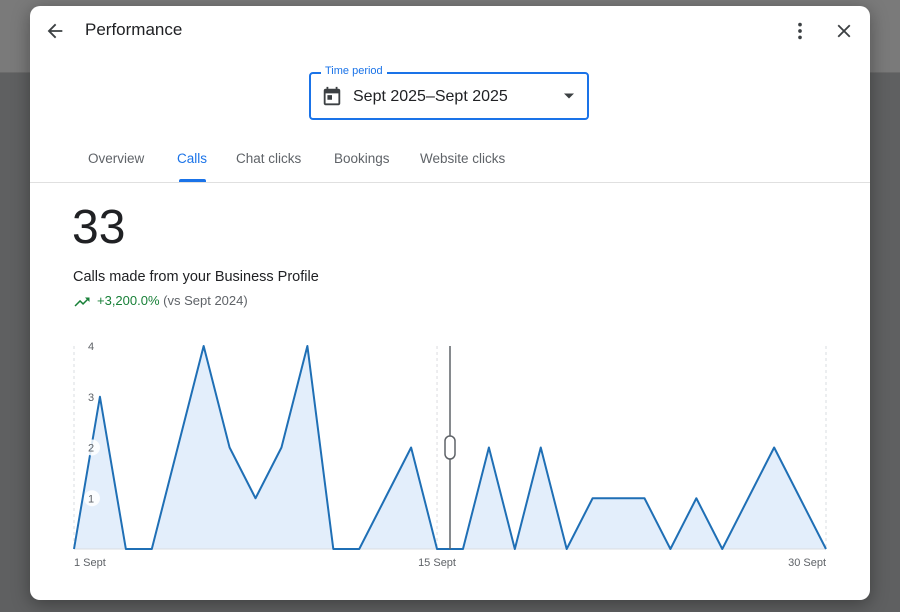 The image size is (900, 612). I want to click on y-tick-label: 4, so click(91, 347).